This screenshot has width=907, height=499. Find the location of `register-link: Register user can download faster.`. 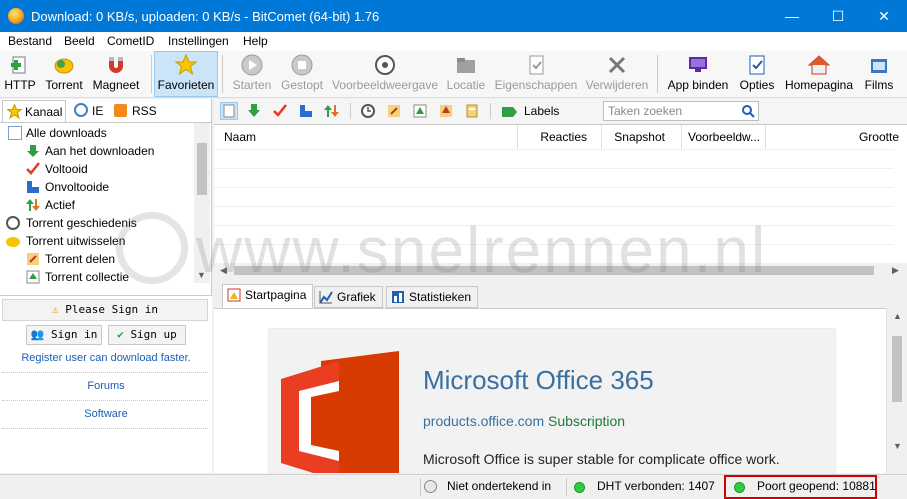

register-link: Register user can download faster. is located at coordinates (106, 358).